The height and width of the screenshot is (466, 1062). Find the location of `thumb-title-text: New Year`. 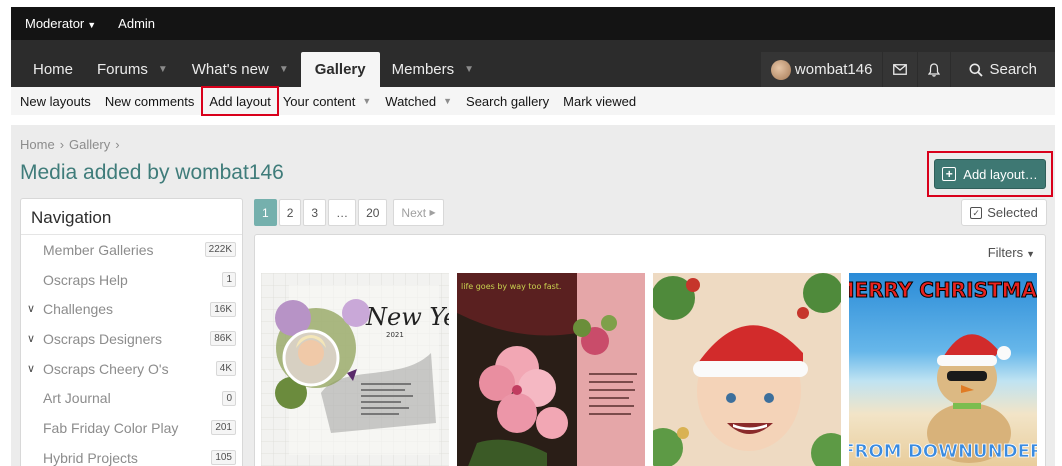

thumb-title-text: New Year is located at coordinates (407, 317).